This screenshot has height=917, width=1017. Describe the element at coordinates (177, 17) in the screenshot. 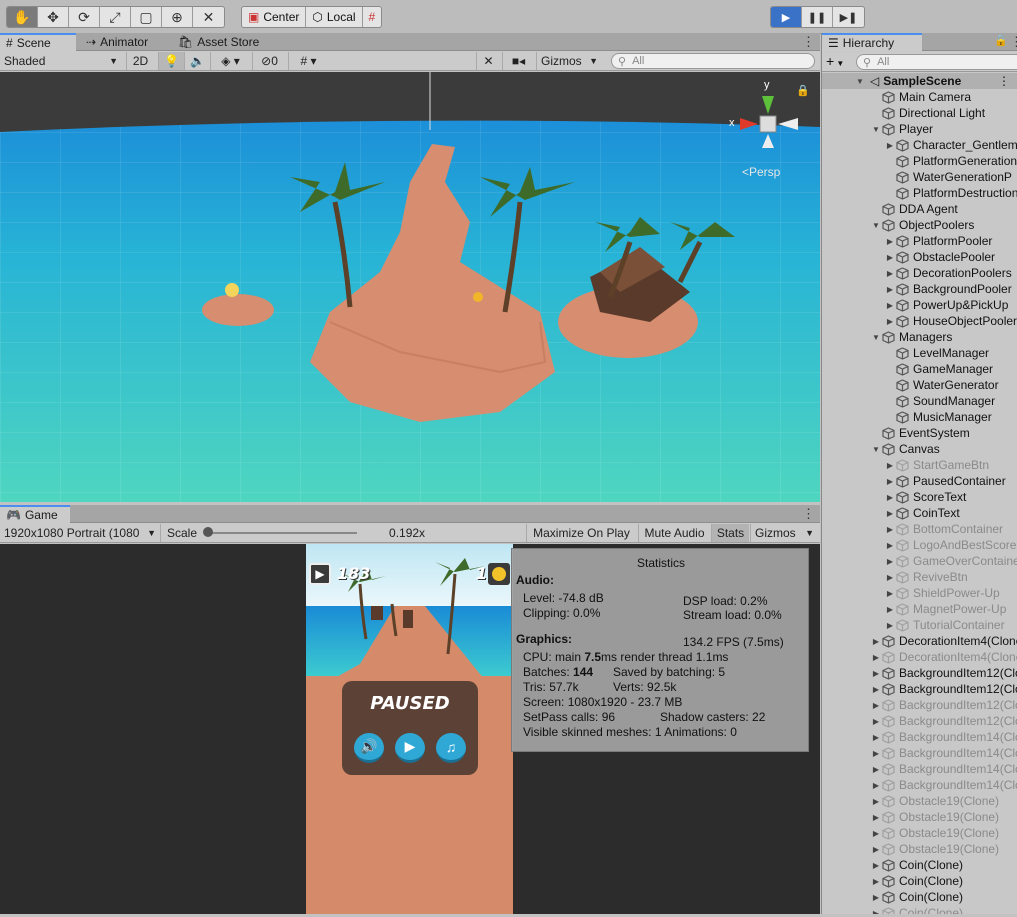

I see `transform-tool-icon: ⊕` at that location.